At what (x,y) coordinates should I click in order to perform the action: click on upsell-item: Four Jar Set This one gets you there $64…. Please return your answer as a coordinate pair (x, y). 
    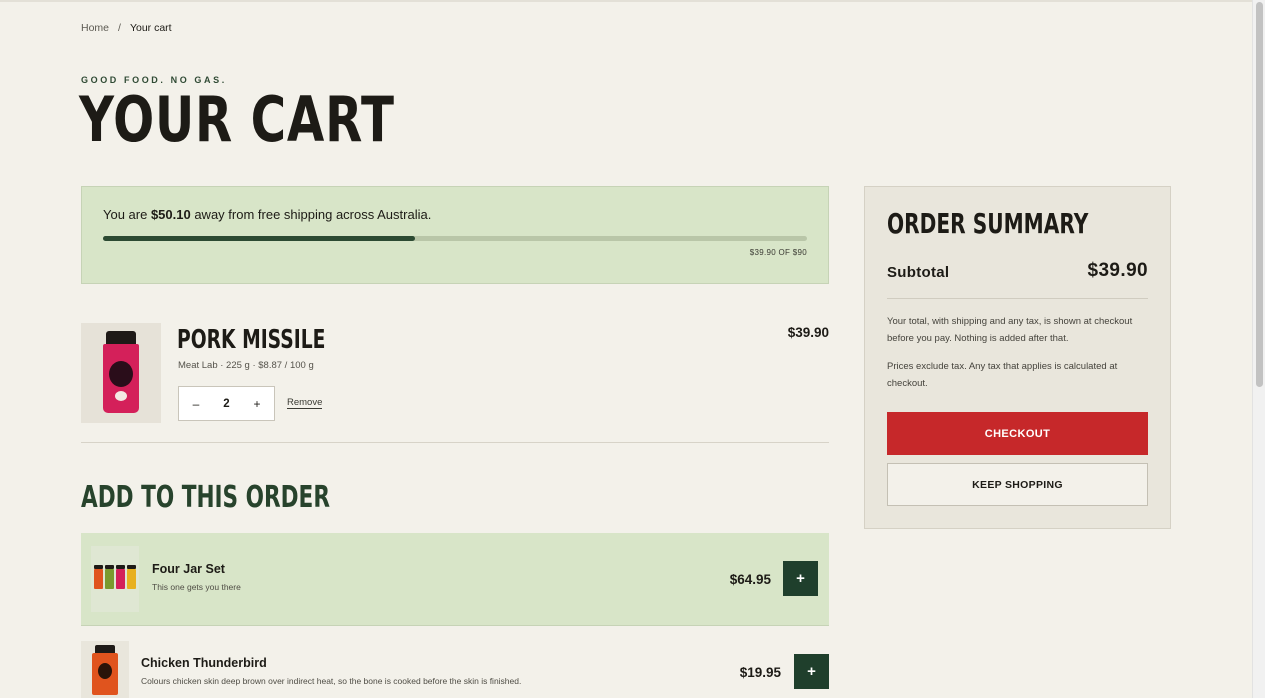
    Looking at the image, I should click on (455, 579).